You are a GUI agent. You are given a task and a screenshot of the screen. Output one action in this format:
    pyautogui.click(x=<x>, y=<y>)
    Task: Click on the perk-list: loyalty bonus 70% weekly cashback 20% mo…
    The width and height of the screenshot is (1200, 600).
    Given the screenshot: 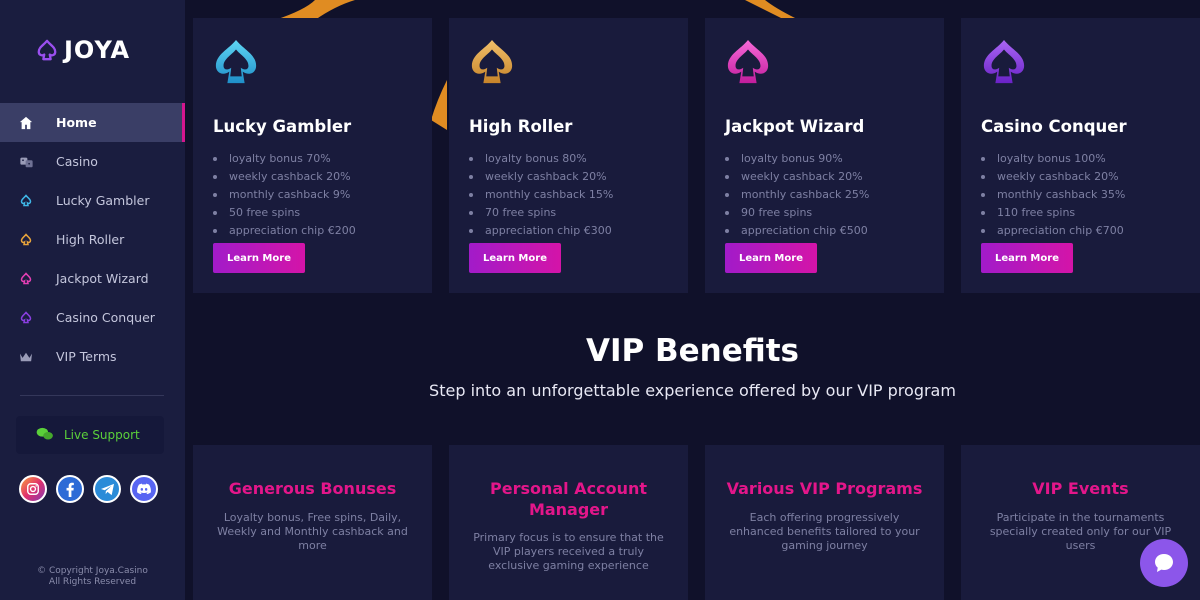 What is the action you would take?
    pyautogui.click(x=284, y=195)
    